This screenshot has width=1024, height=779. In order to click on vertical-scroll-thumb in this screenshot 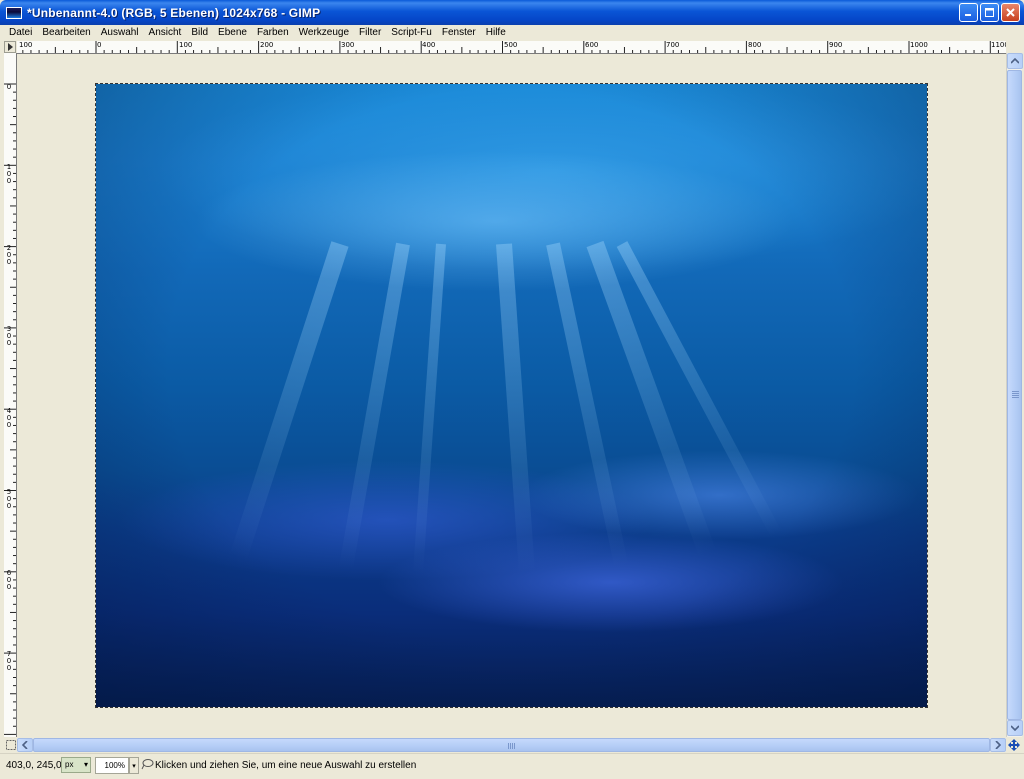, I will do `click(1014, 395)`.